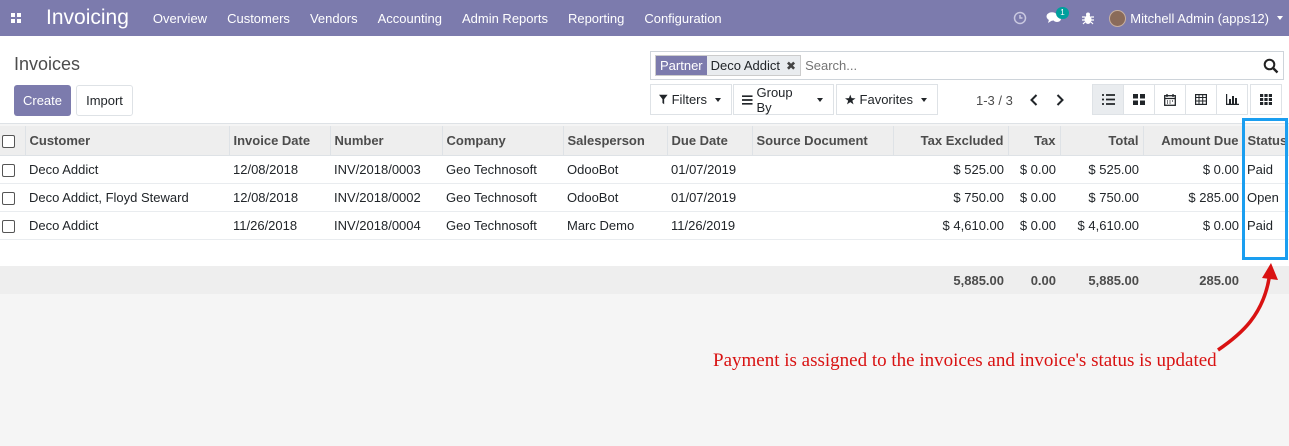  What do you see at coordinates (682, 18) in the screenshot?
I see `menu-configuration: Configuration` at bounding box center [682, 18].